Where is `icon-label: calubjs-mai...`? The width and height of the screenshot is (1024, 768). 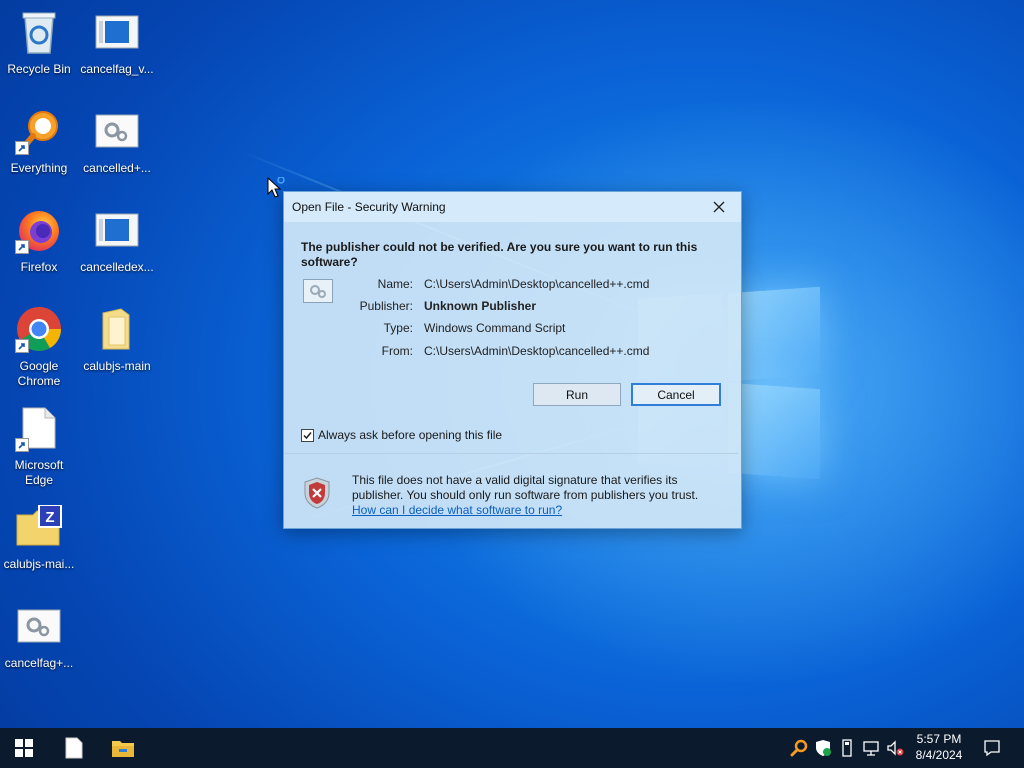
icon-label: calubjs-mai... is located at coordinates (39, 564).